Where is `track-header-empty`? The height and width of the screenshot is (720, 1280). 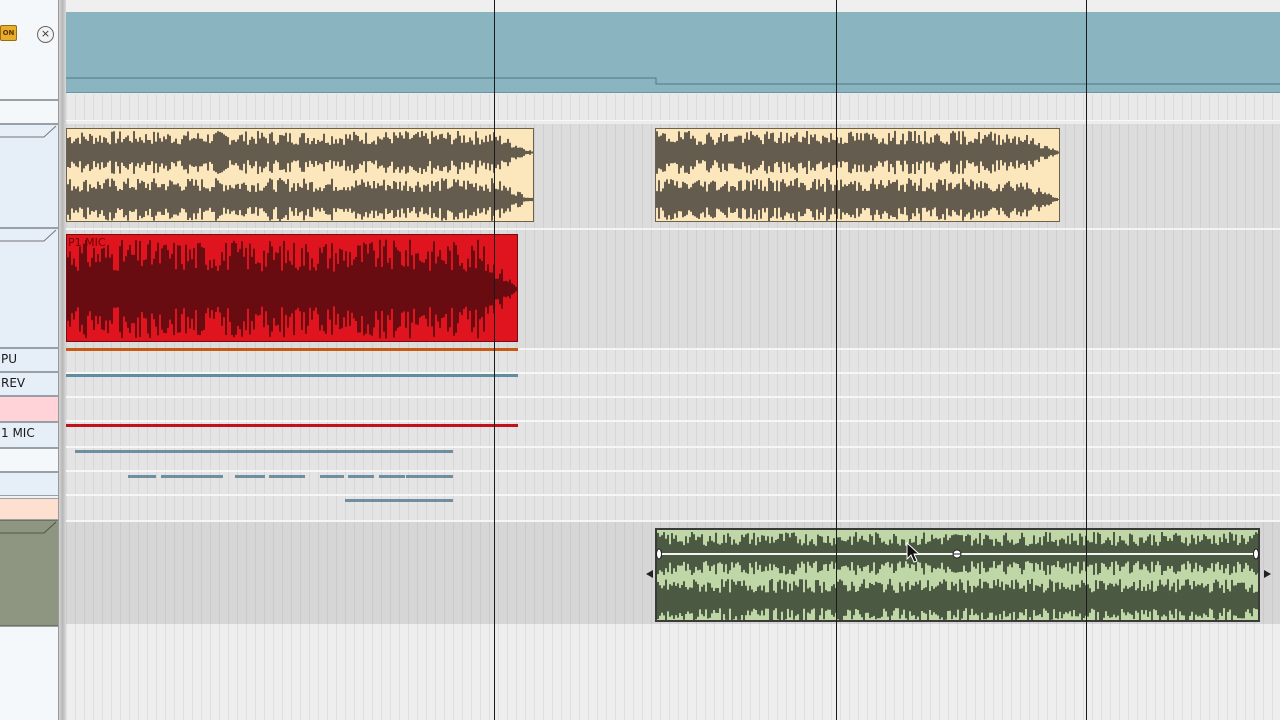 track-header-empty is located at coordinates (29, 673).